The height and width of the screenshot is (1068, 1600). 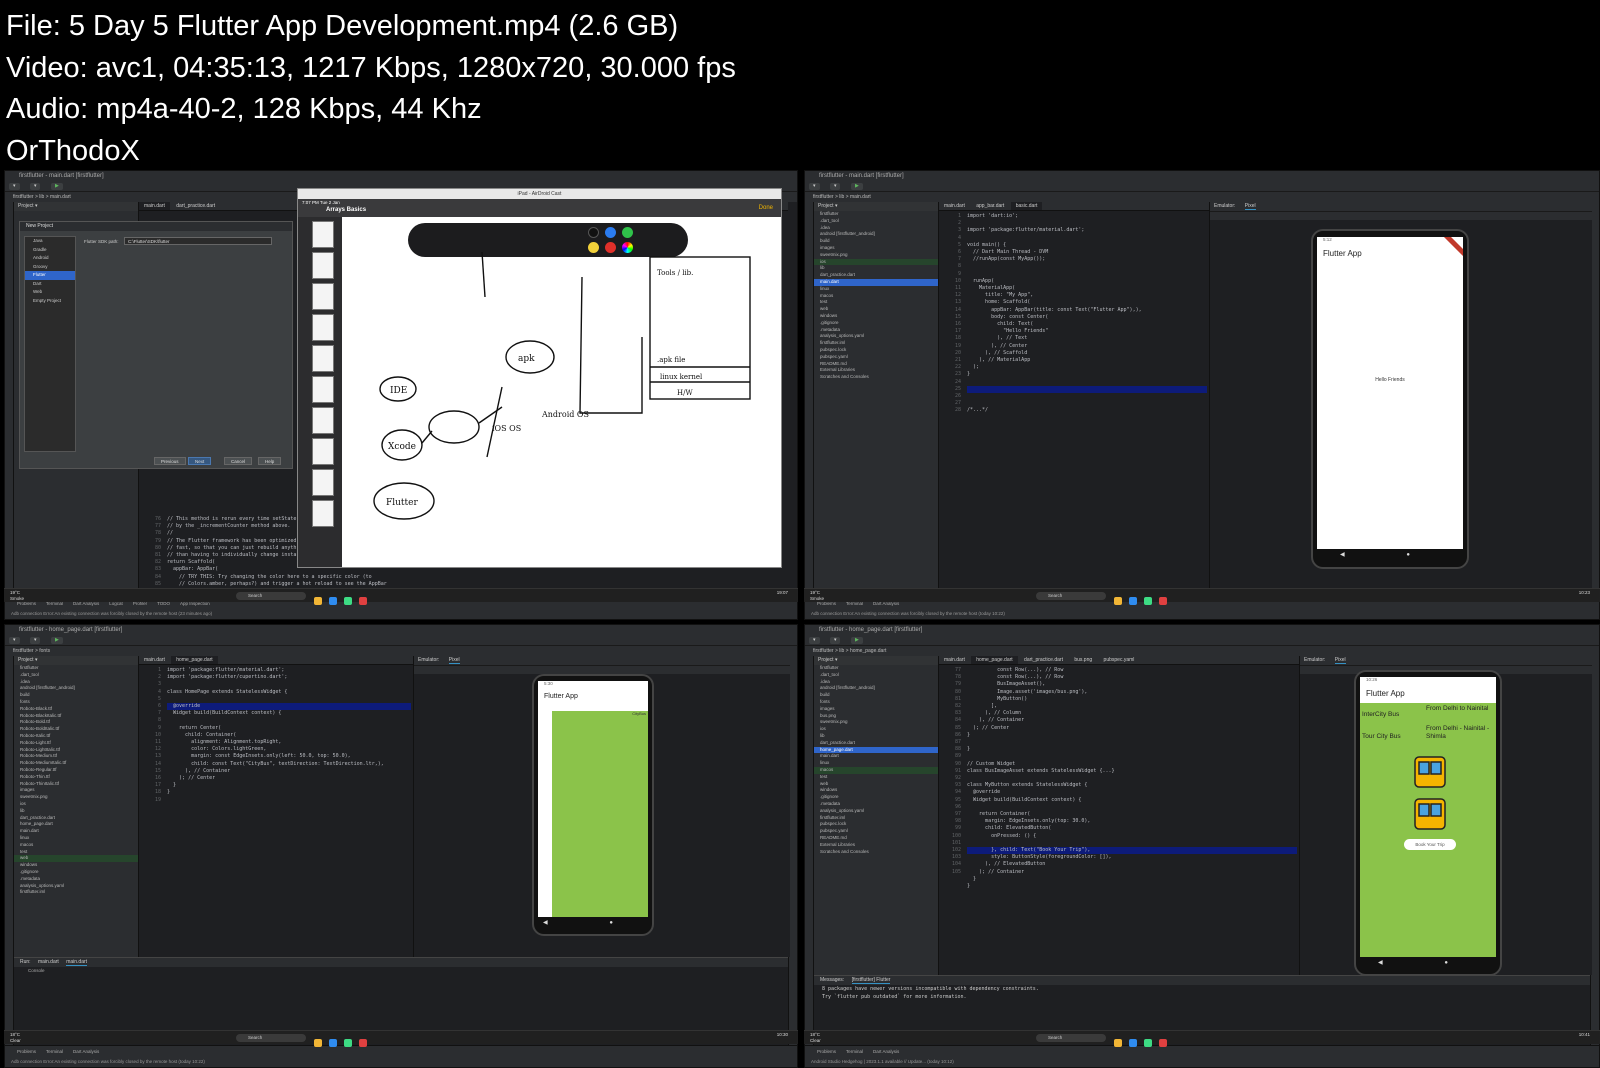 I want to click on dialog-item: Groovy, so click(x=50, y=267).